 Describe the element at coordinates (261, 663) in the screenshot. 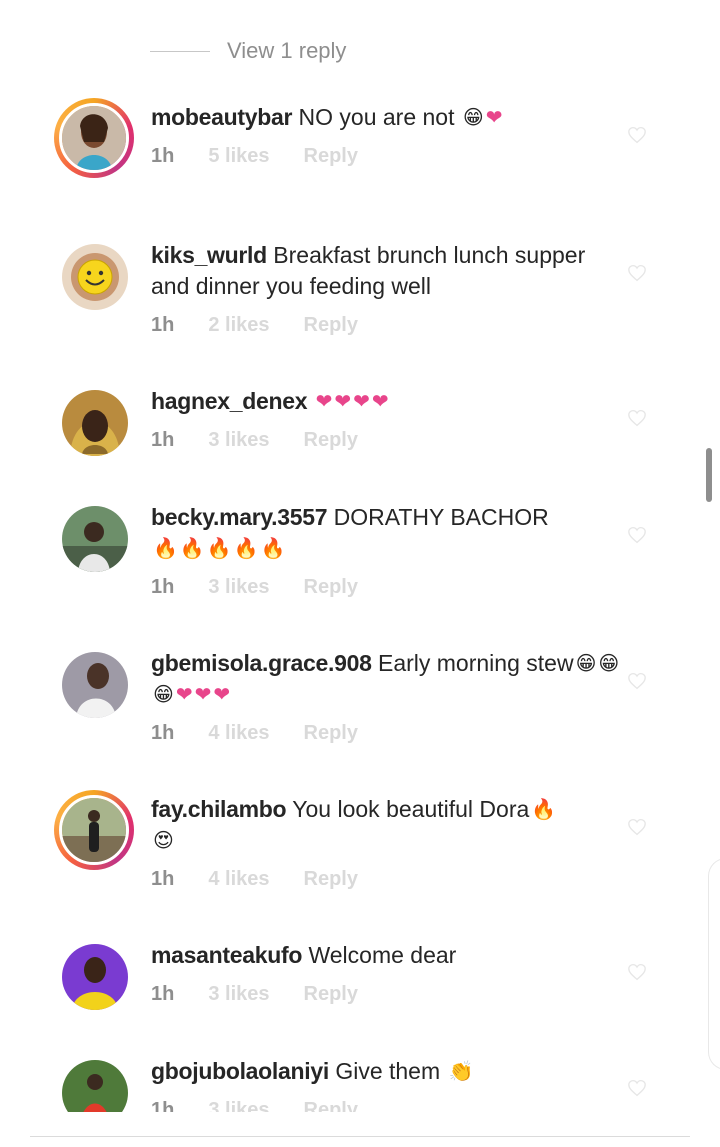

I see `comment-username: gbemisola.grace.908` at that location.